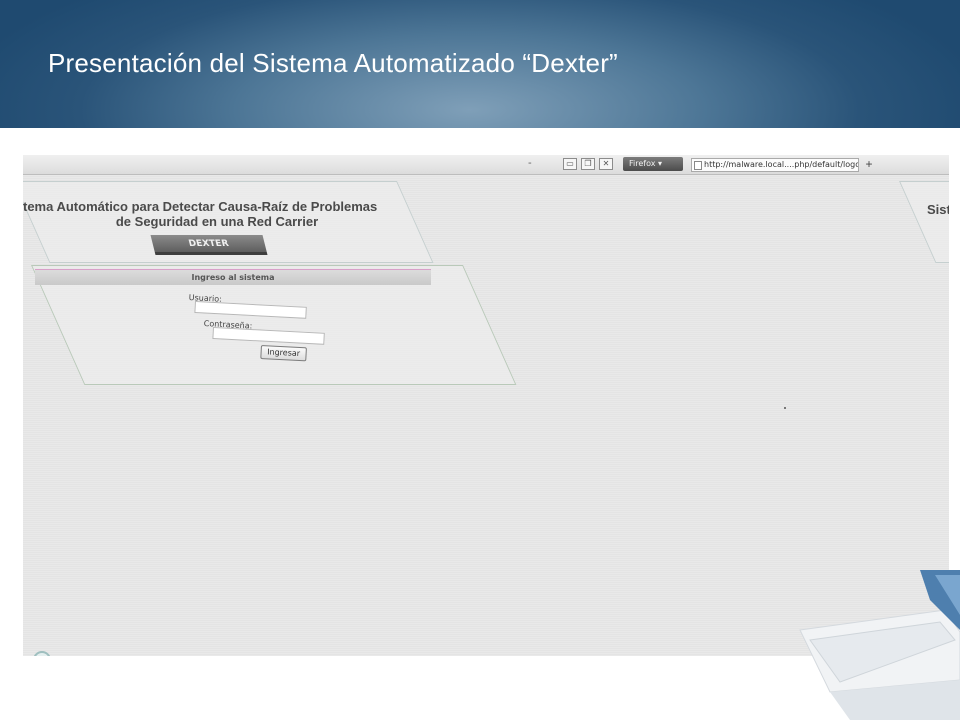  What do you see at coordinates (570, 164) in the screenshot?
I see `minimize-icon: ▭` at bounding box center [570, 164].